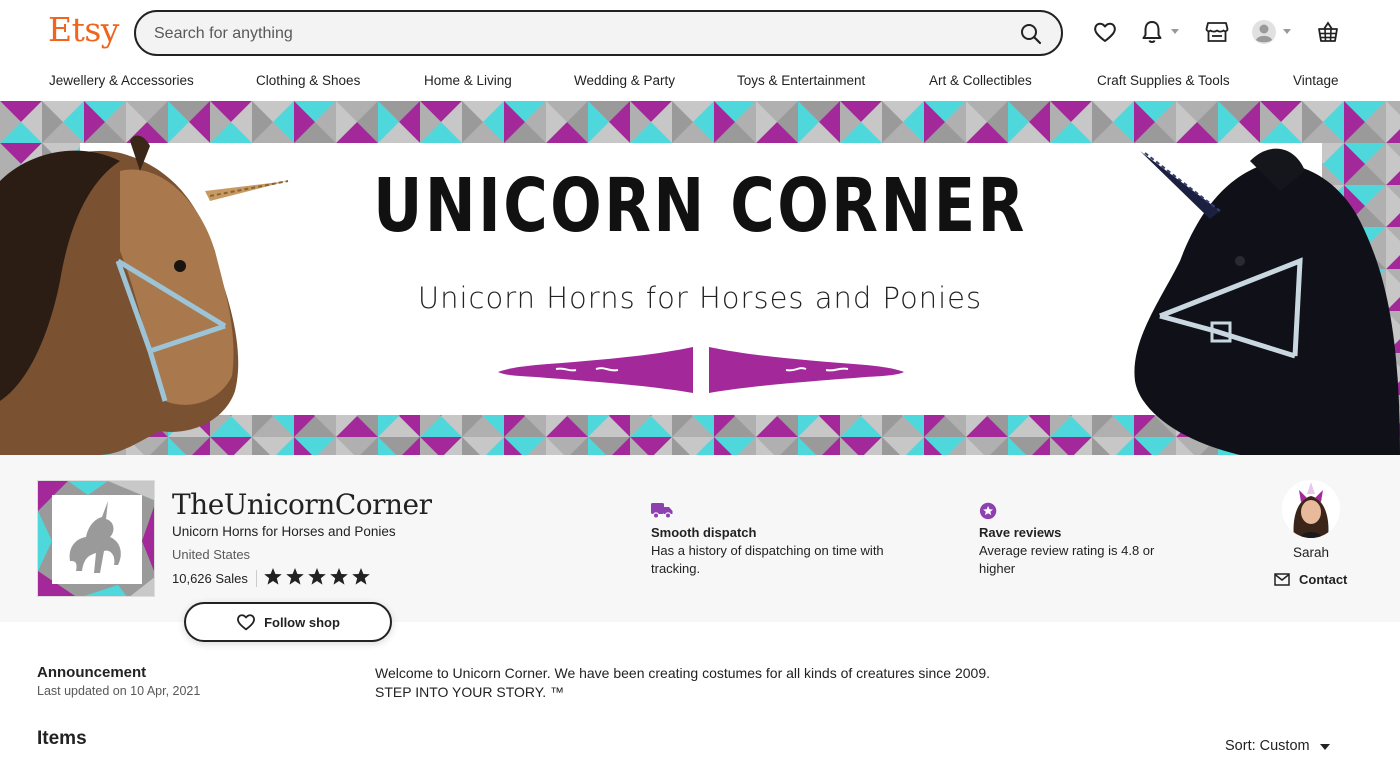 This screenshot has width=1400, height=769. What do you see at coordinates (1067, 559) in the screenshot?
I see `feature-description: Average review rating is 4.8 or higher` at bounding box center [1067, 559].